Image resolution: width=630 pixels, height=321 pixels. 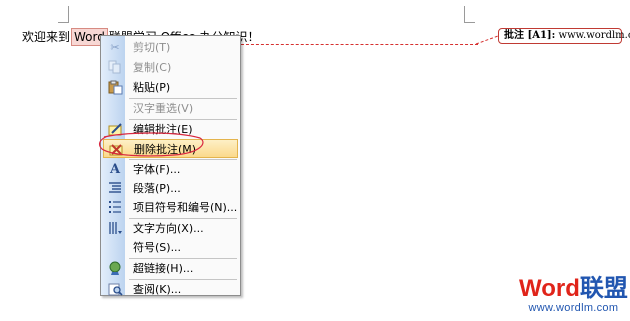 I want to click on lookup-icon, so click(x=115, y=289).